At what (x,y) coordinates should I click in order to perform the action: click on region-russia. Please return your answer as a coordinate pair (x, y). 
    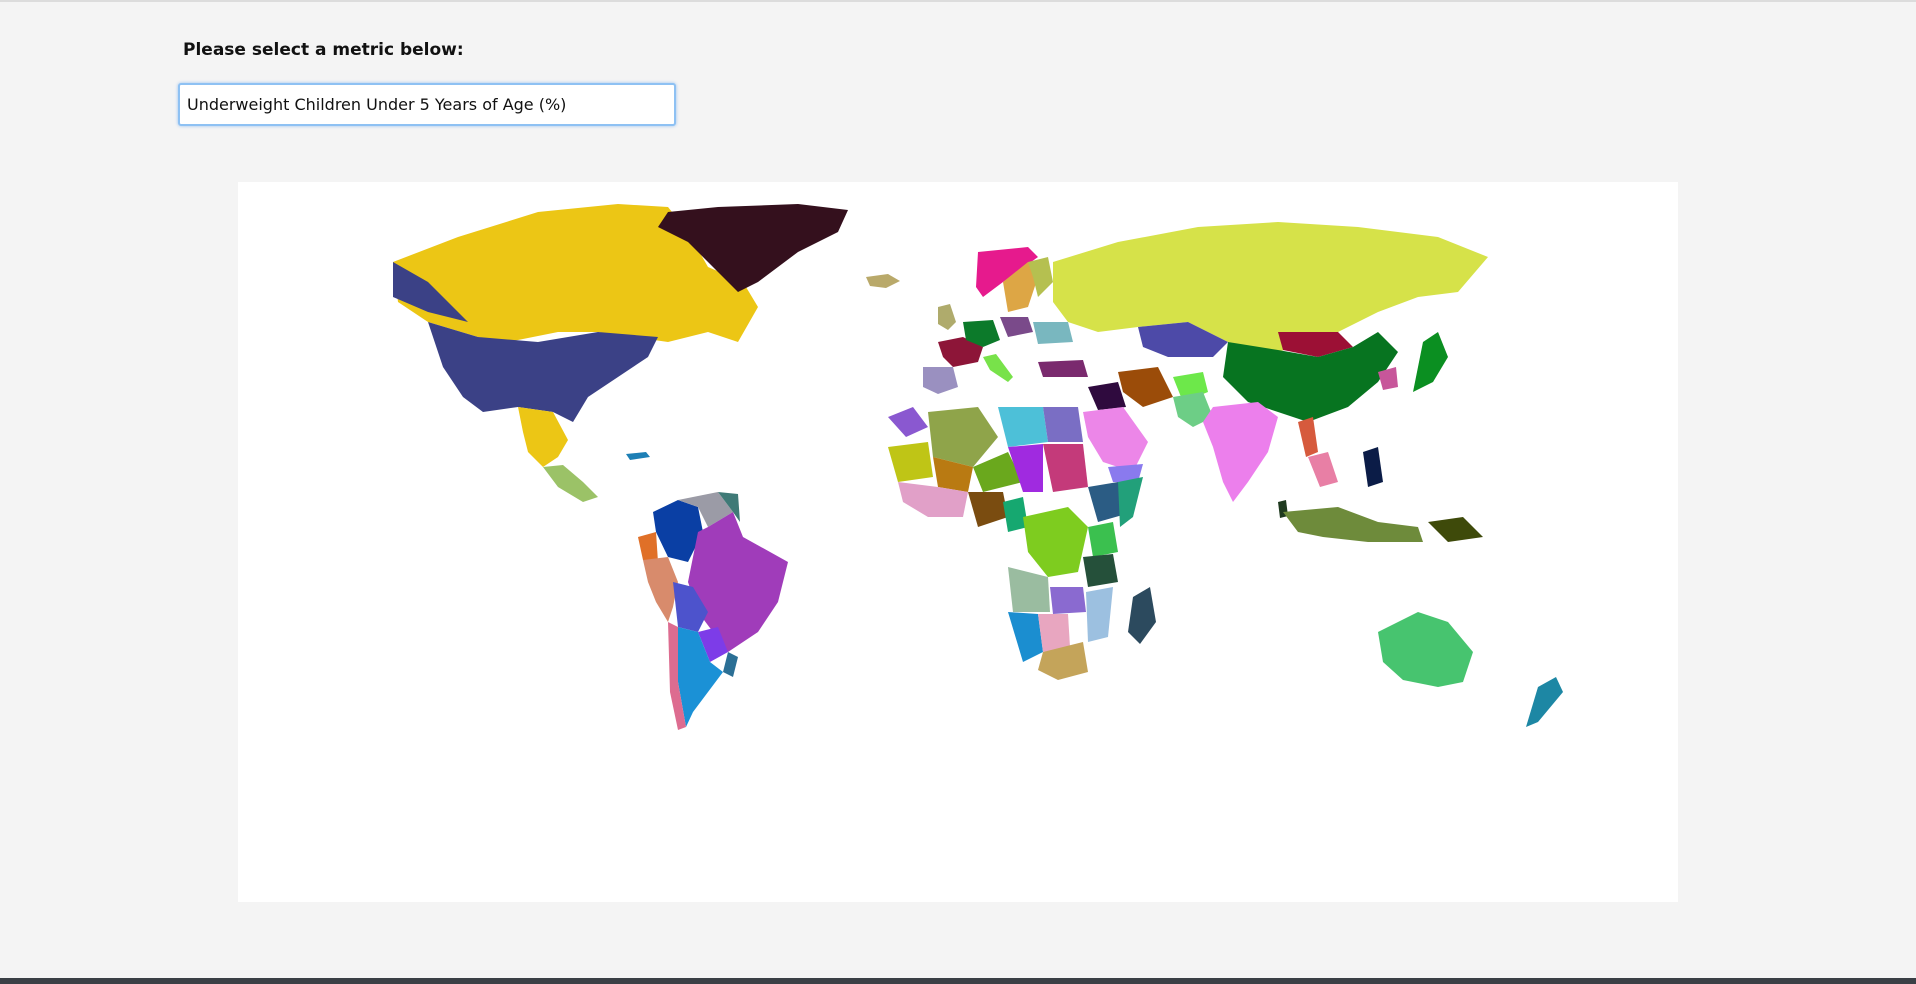
    Looking at the image, I should click on (1270, 287).